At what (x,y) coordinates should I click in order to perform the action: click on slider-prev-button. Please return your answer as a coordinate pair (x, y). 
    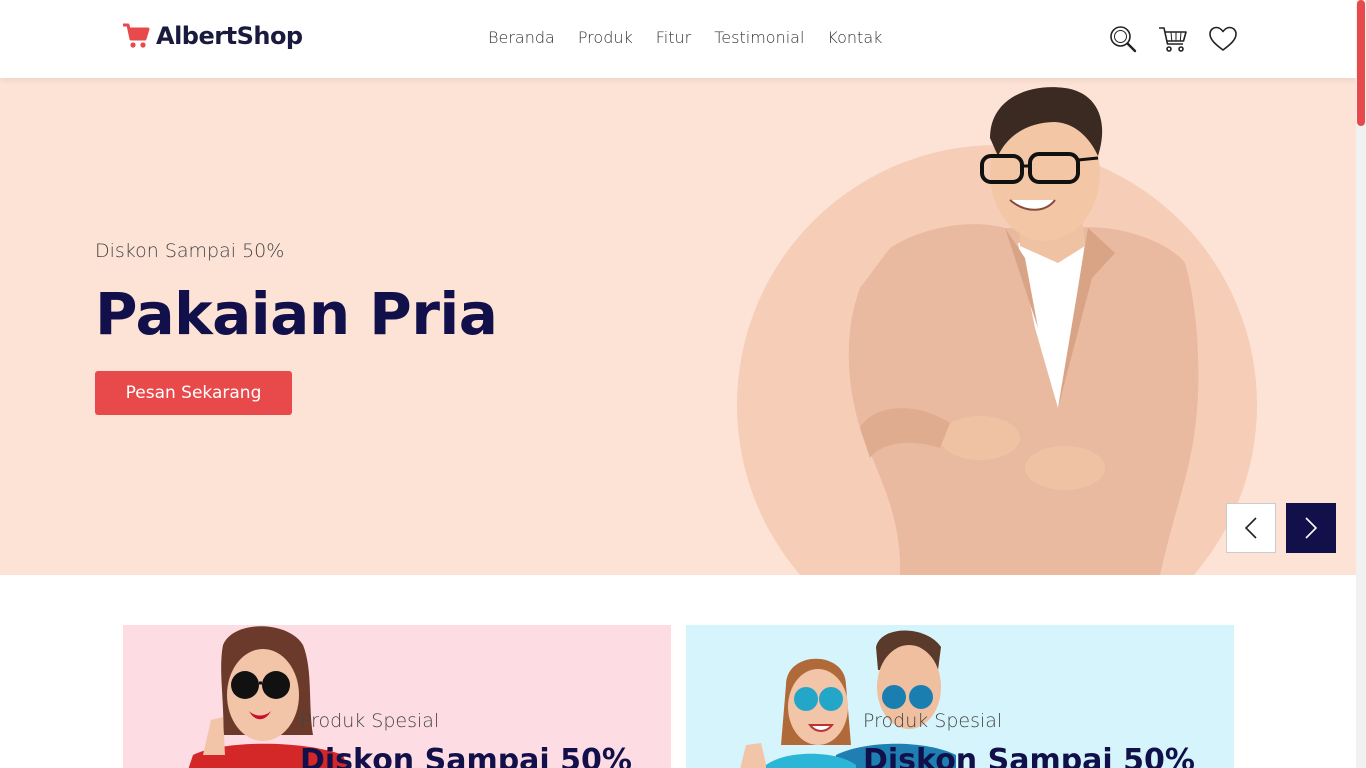
    Looking at the image, I should click on (1251, 528).